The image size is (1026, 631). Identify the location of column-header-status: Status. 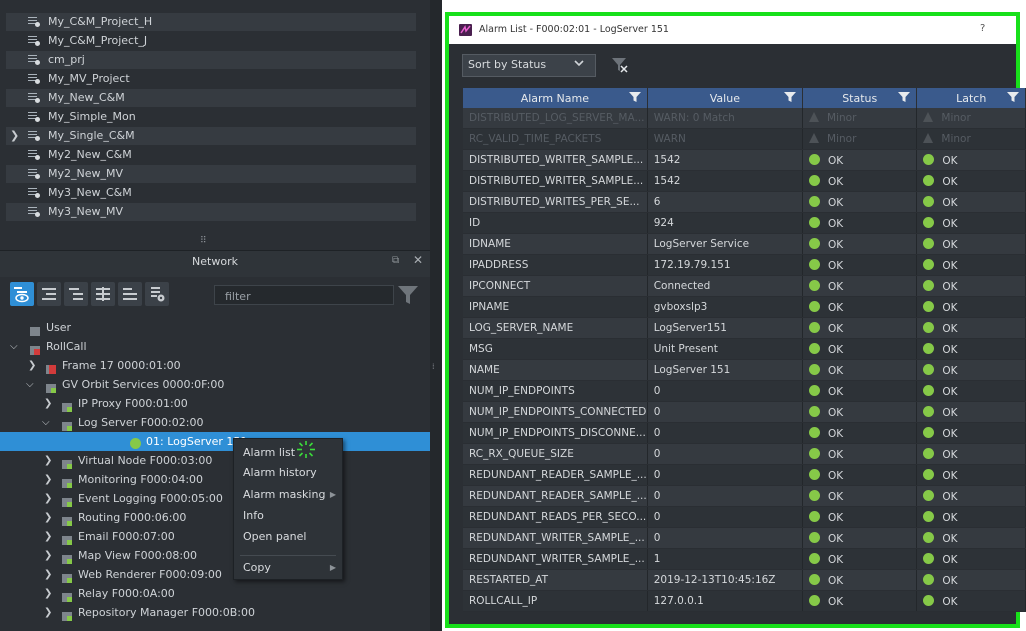
(860, 98).